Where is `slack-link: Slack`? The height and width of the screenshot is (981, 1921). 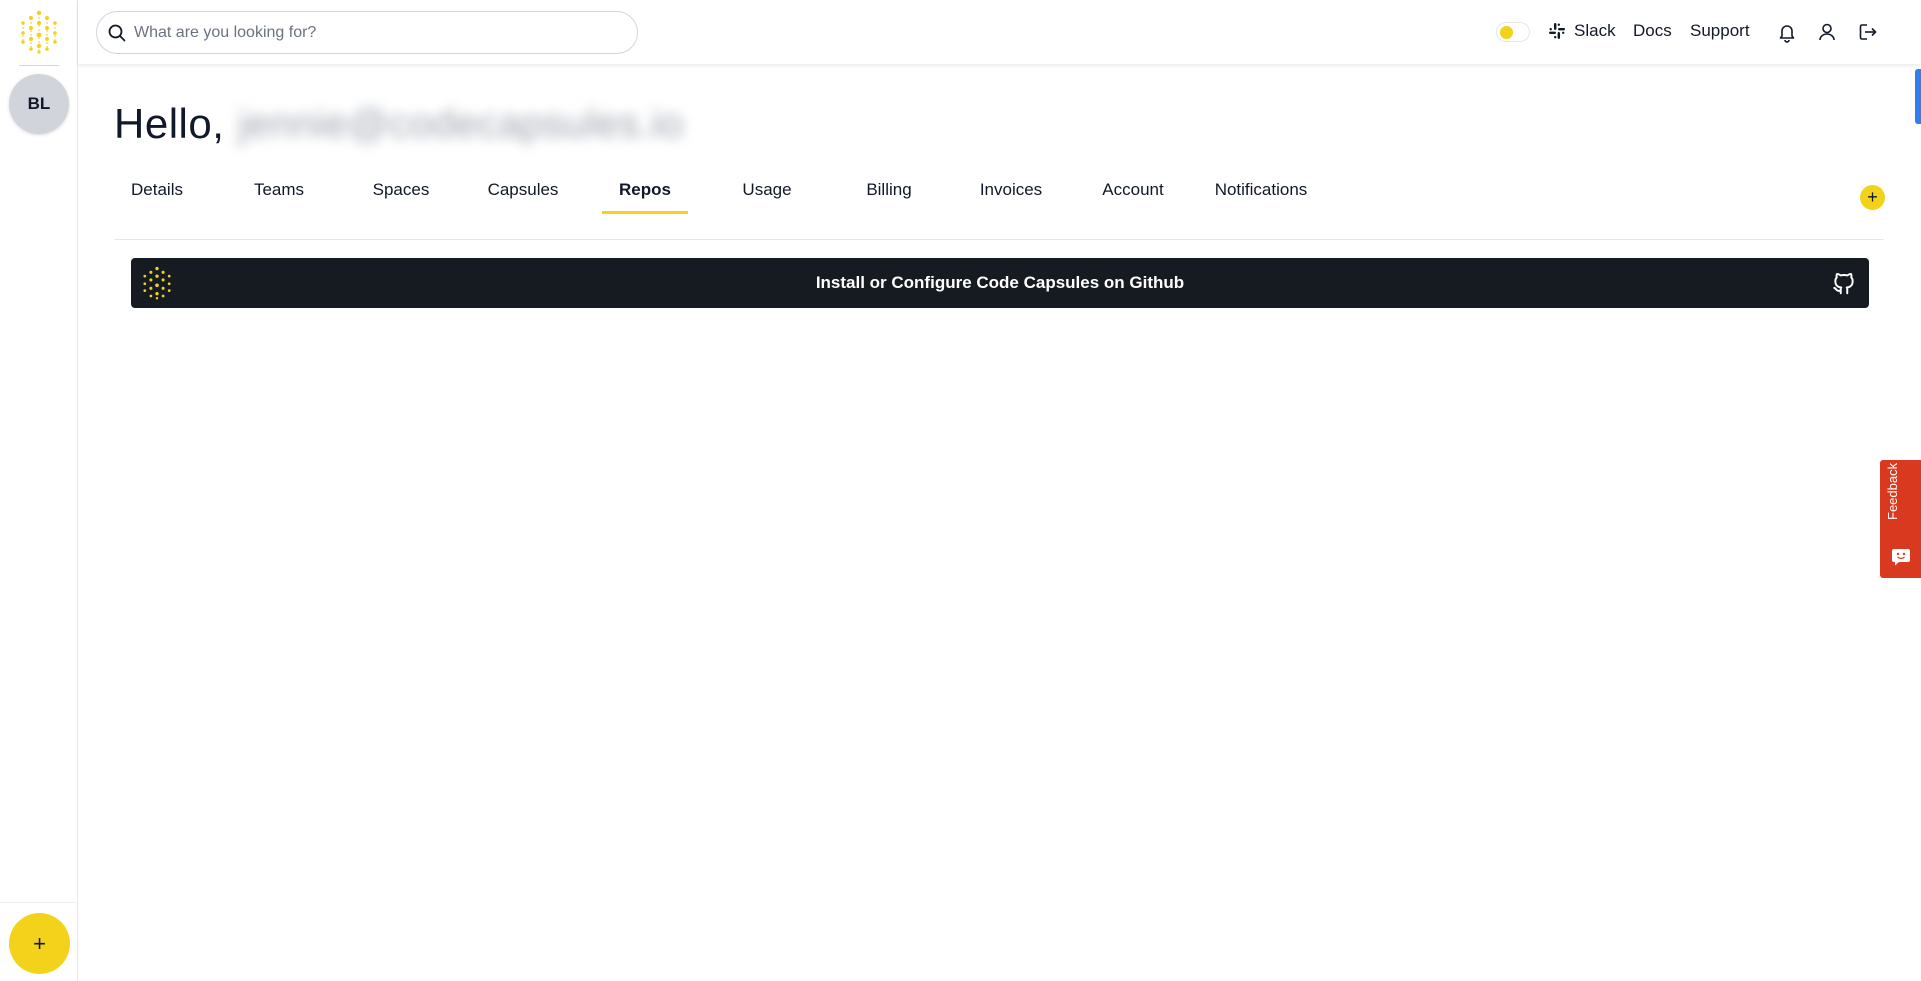 slack-link: Slack is located at coordinates (1582, 31).